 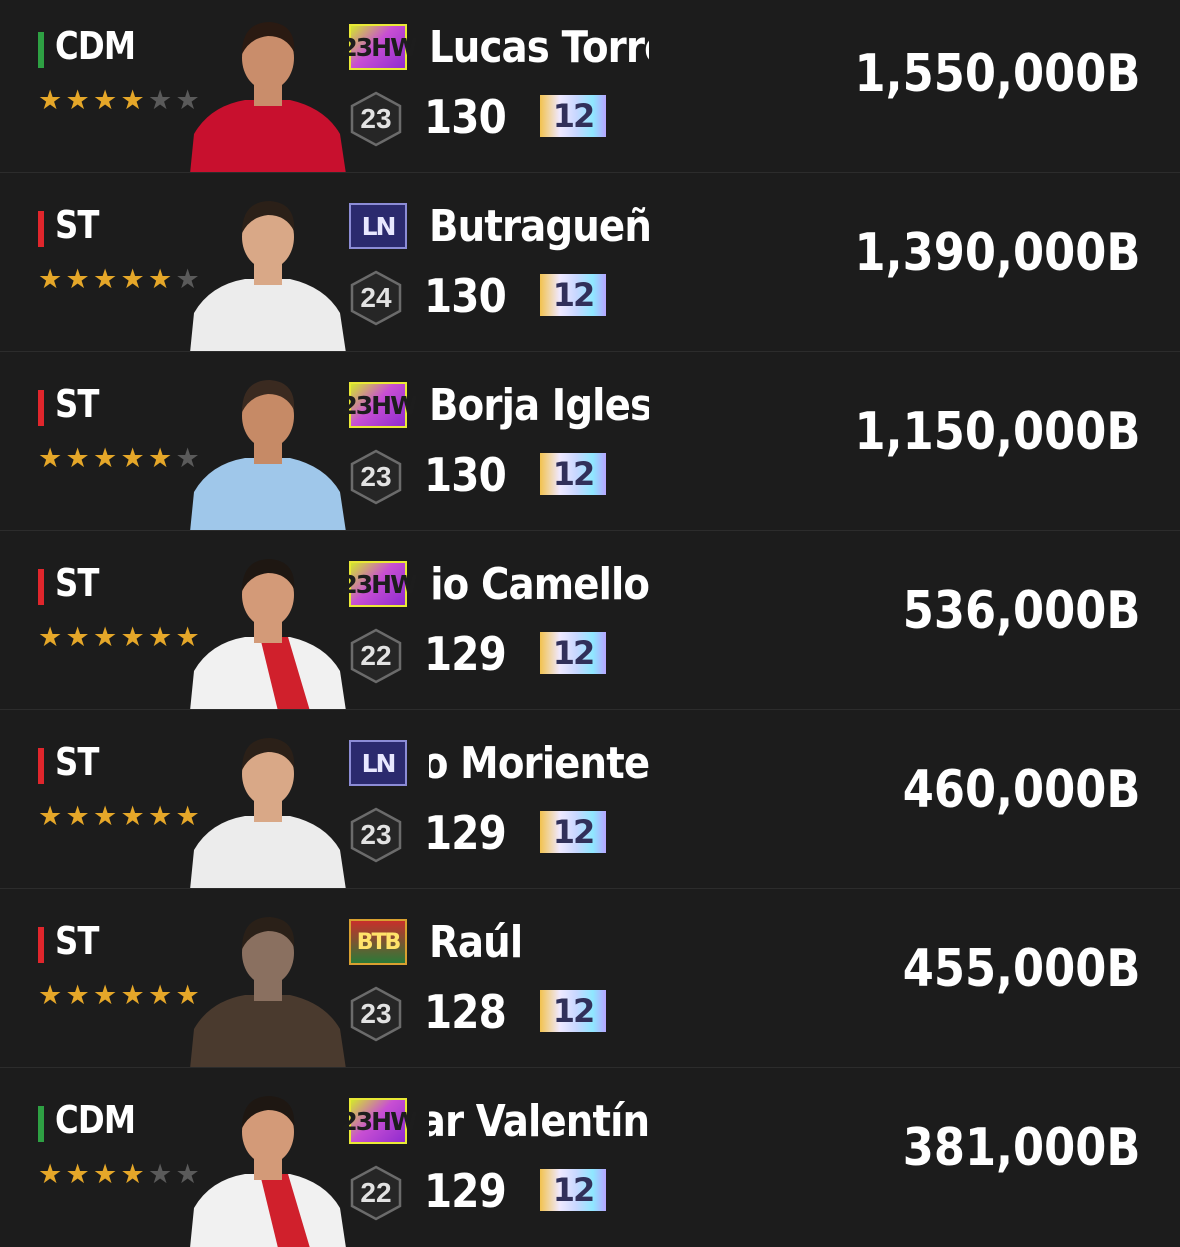 What do you see at coordinates (539, 405) in the screenshot?
I see `player-name: Borja Iglesias` at bounding box center [539, 405].